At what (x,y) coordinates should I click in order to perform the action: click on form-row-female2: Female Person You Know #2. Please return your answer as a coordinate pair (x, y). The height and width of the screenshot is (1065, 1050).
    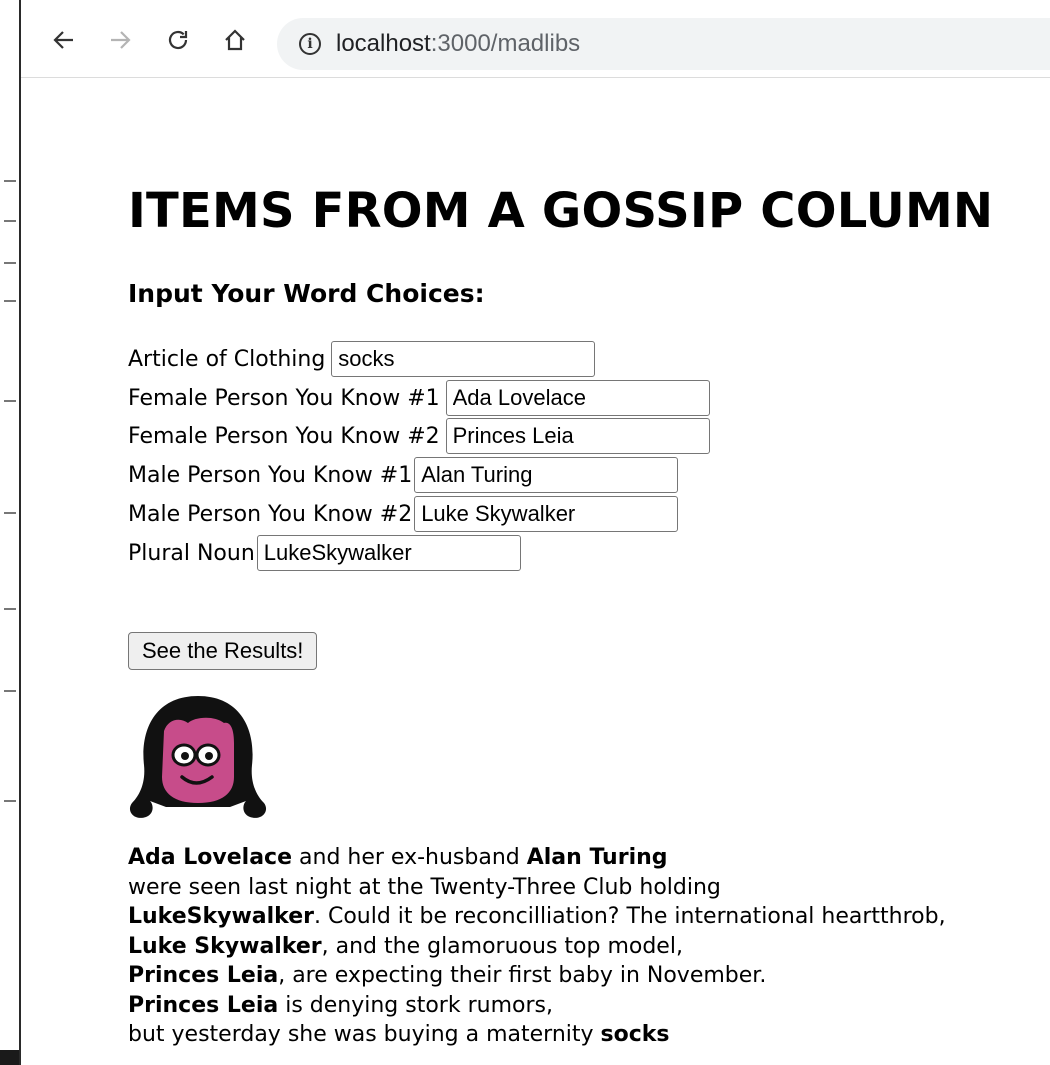
    Looking at the image, I should click on (419, 436).